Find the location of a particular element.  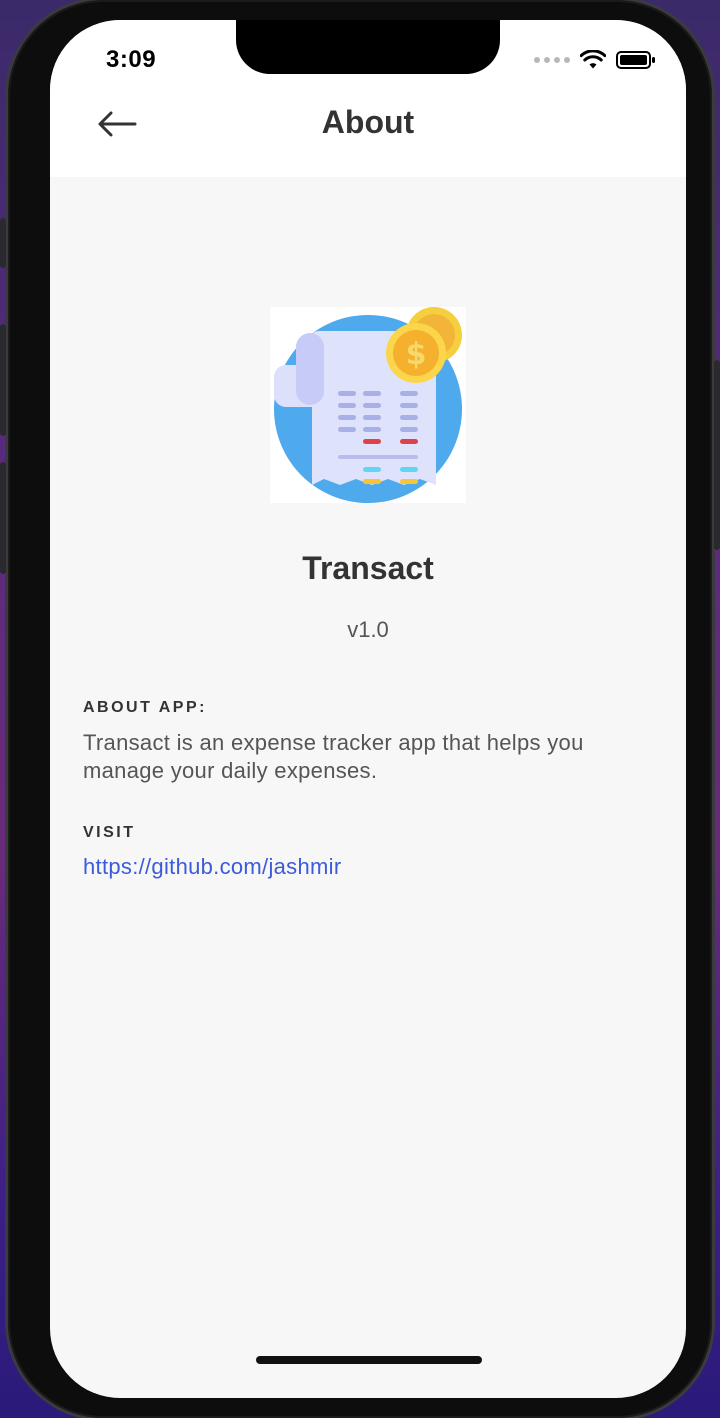

page-title: About is located at coordinates (368, 122).